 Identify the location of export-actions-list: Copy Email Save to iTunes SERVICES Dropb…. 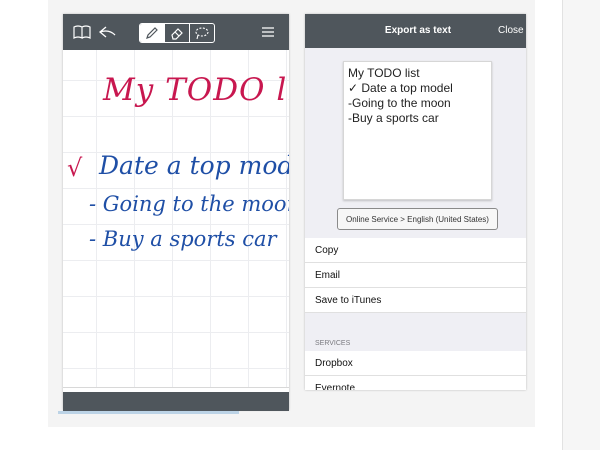
(415, 314).